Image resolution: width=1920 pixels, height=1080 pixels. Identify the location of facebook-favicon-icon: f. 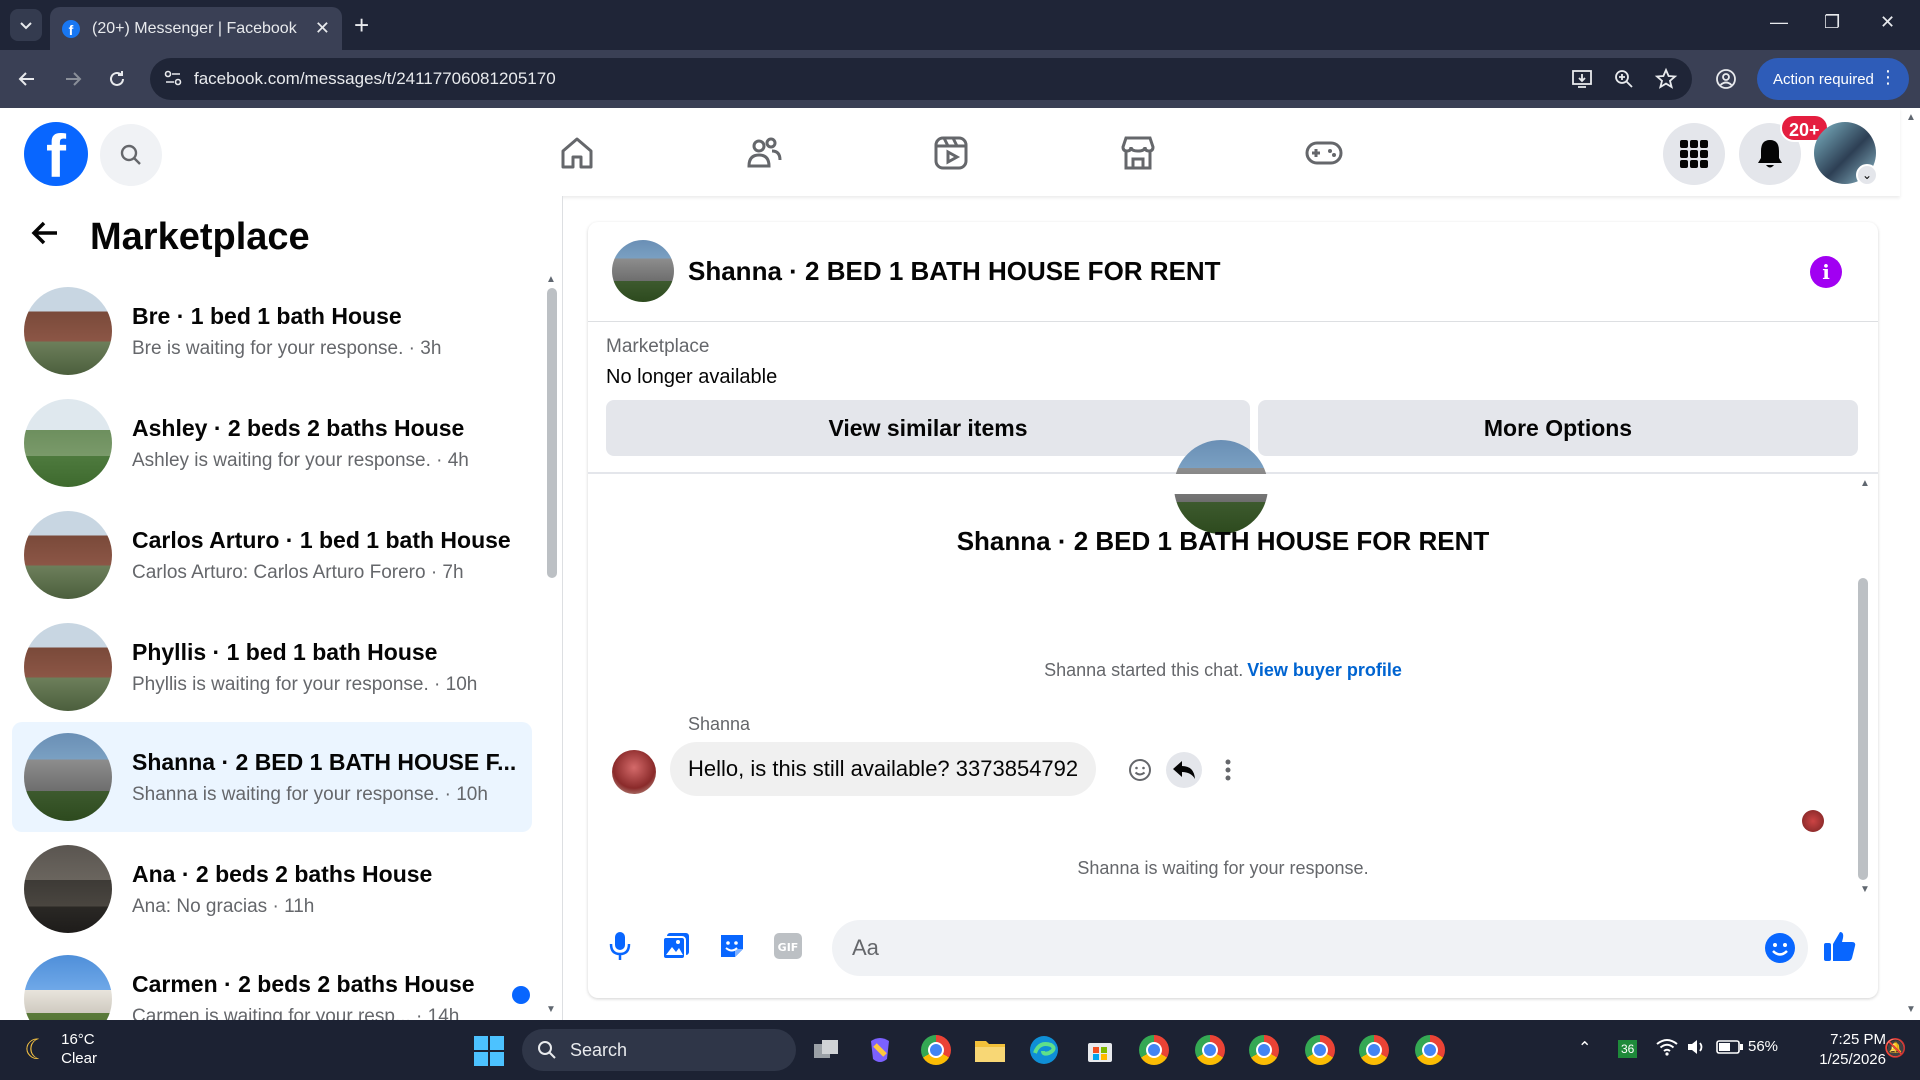
(71, 28).